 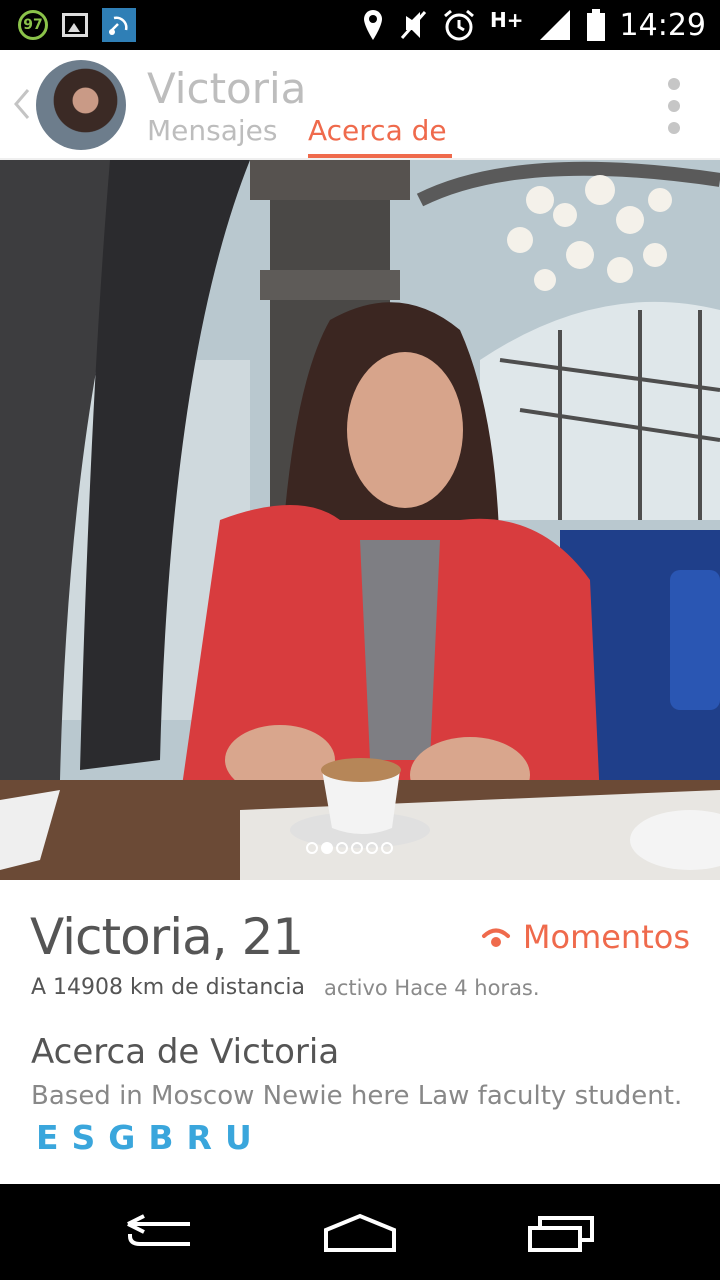 I want to click on home-icon, so click(x=360, y=1232).